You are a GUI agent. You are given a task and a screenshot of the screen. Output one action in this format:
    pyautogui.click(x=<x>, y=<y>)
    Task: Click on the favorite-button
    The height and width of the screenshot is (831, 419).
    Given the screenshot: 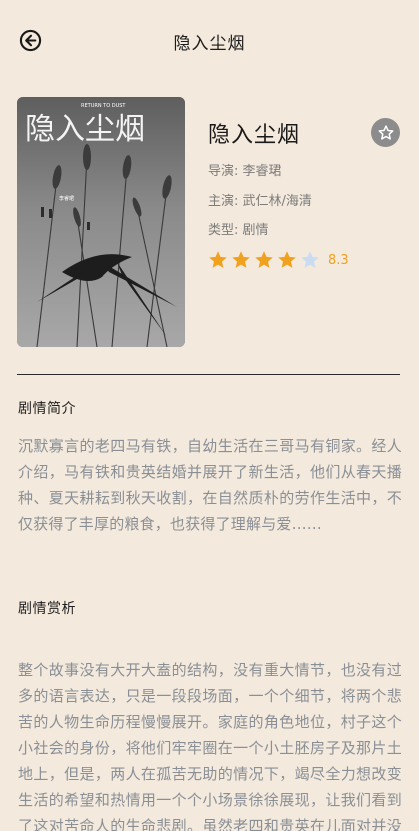 What is the action you would take?
    pyautogui.click(x=385, y=132)
    